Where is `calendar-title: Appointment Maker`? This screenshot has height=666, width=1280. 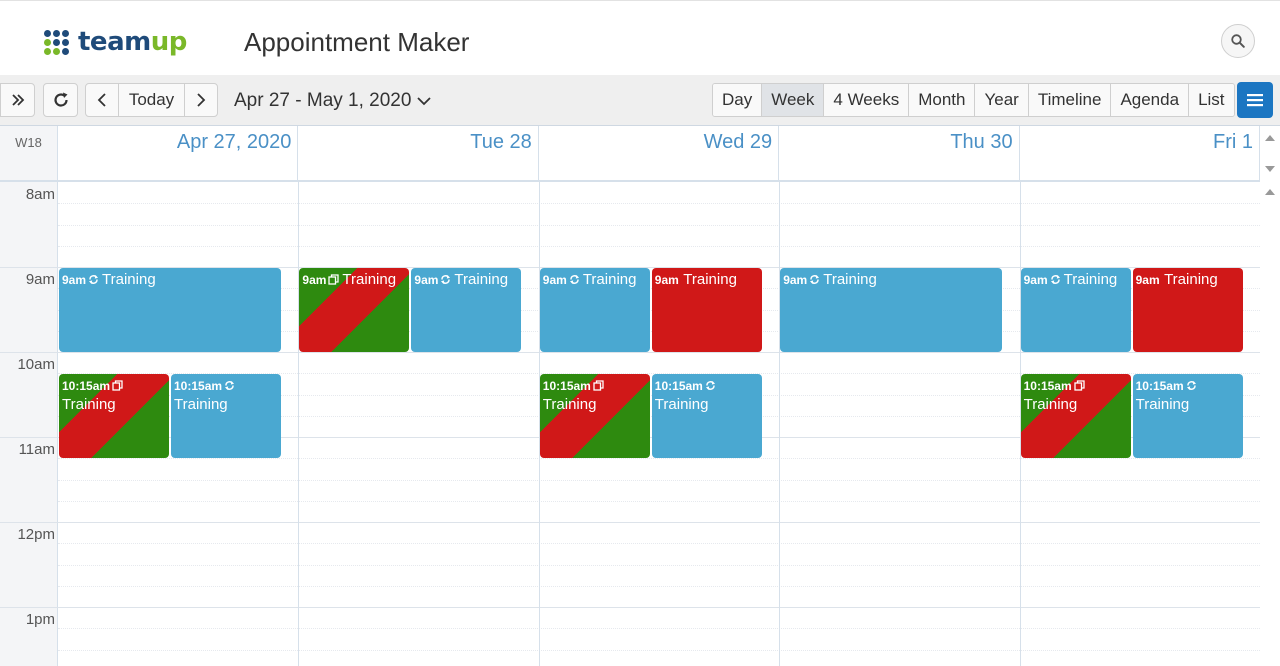
calendar-title: Appointment Maker is located at coordinates (357, 42).